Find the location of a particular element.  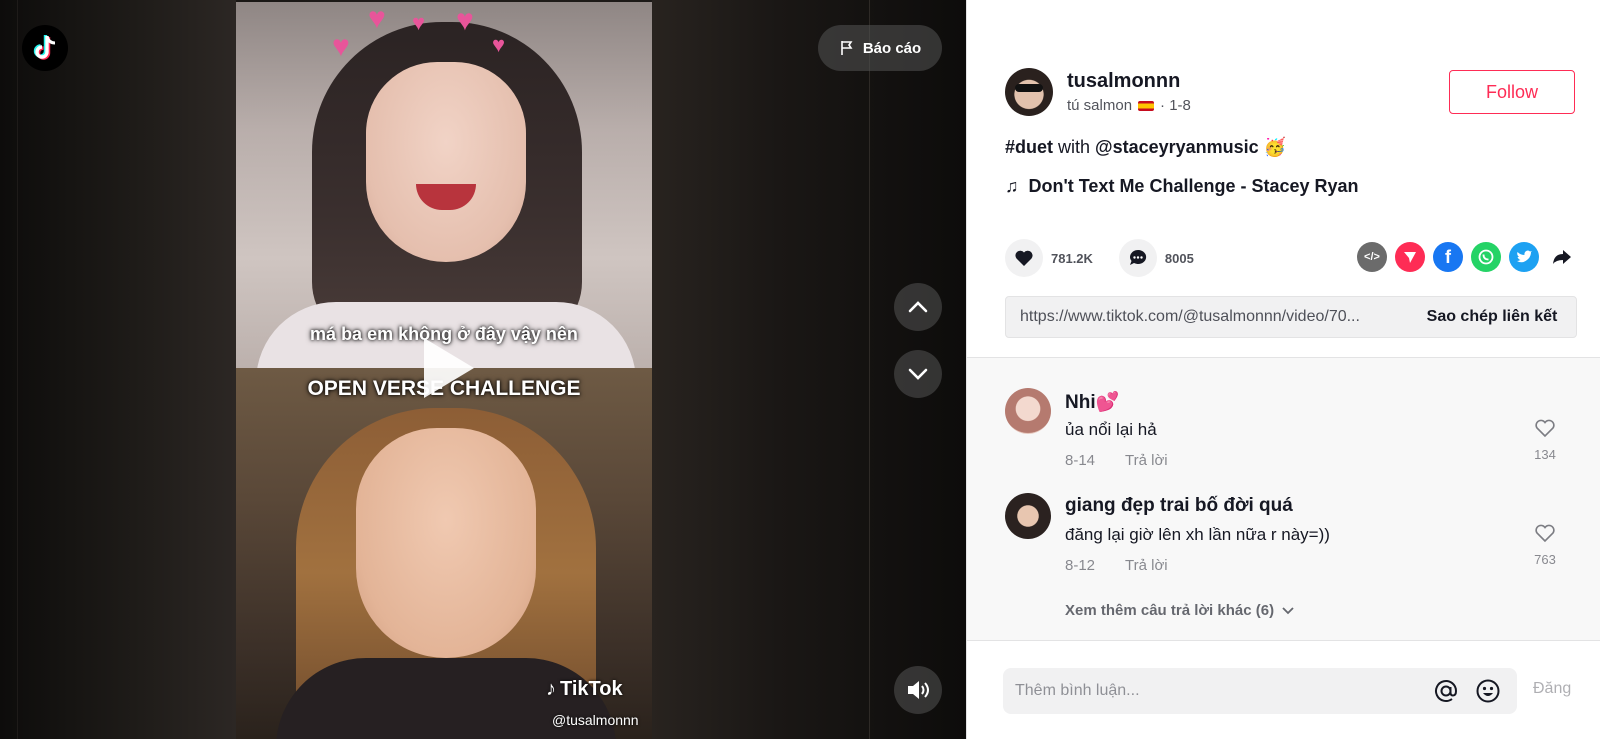

embed-button: </> is located at coordinates (1372, 257).